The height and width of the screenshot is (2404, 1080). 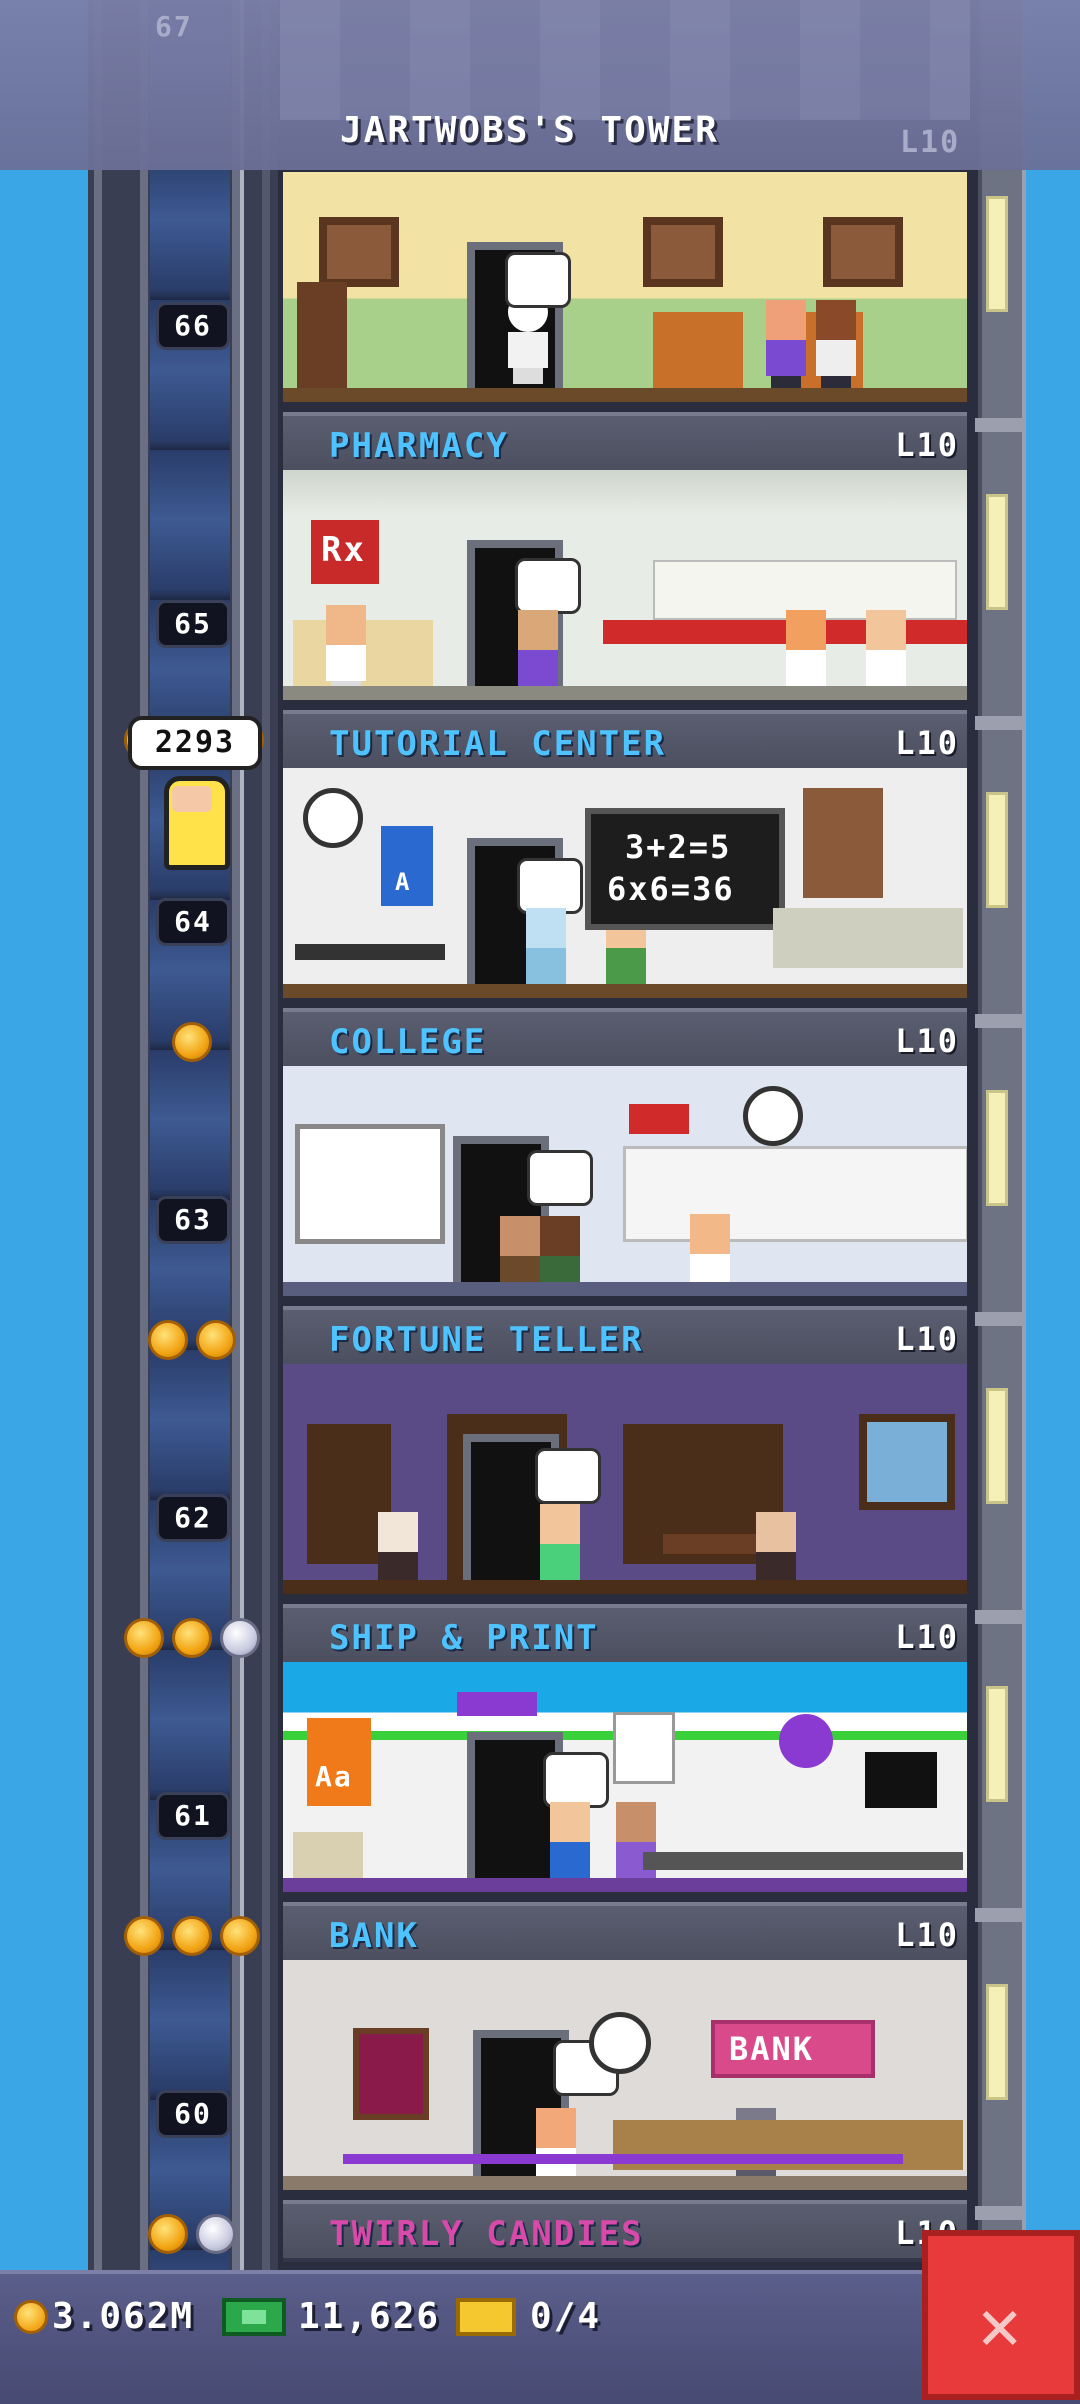 I want to click on floor-label-62: SHIP & PRINT L10, so click(x=625, y=1637).